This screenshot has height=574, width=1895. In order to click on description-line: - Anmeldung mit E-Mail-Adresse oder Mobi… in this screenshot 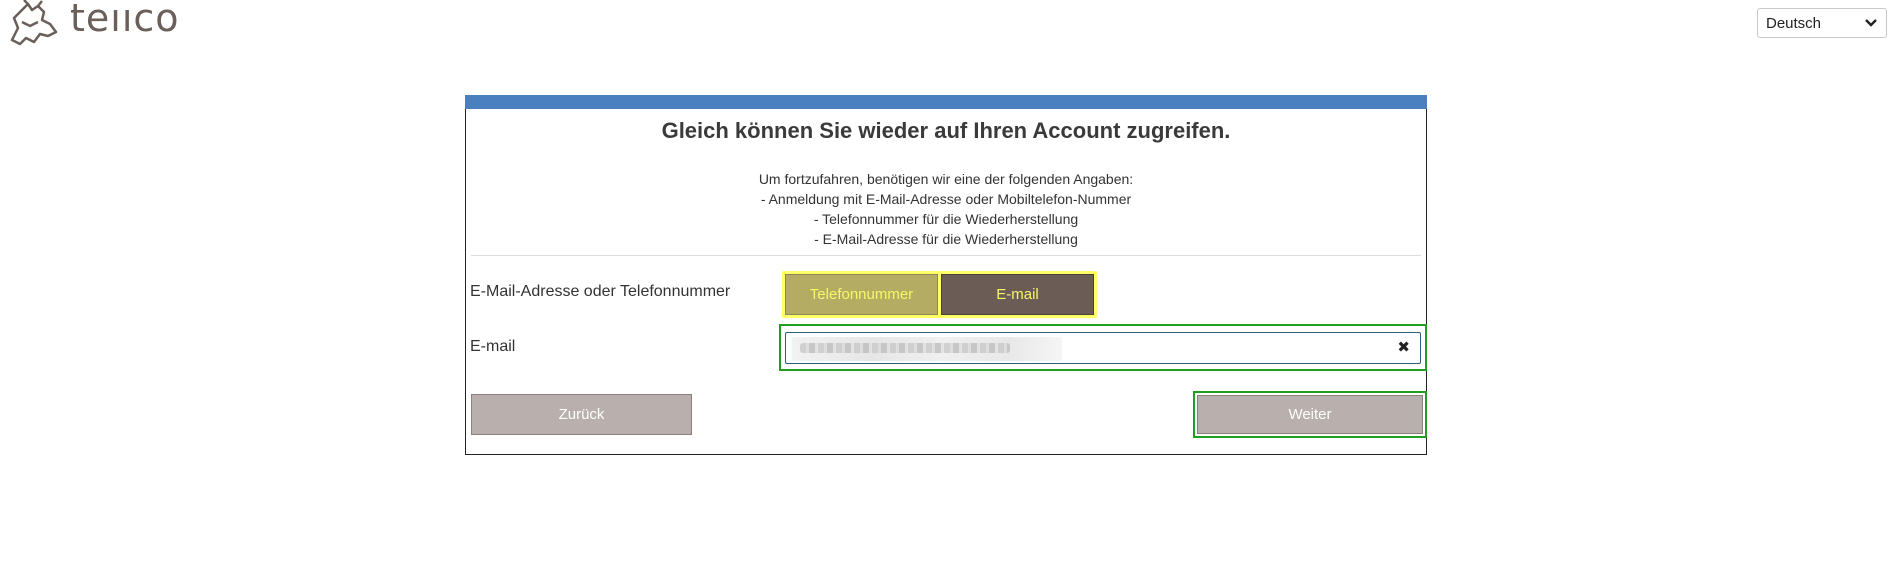, I will do `click(946, 199)`.